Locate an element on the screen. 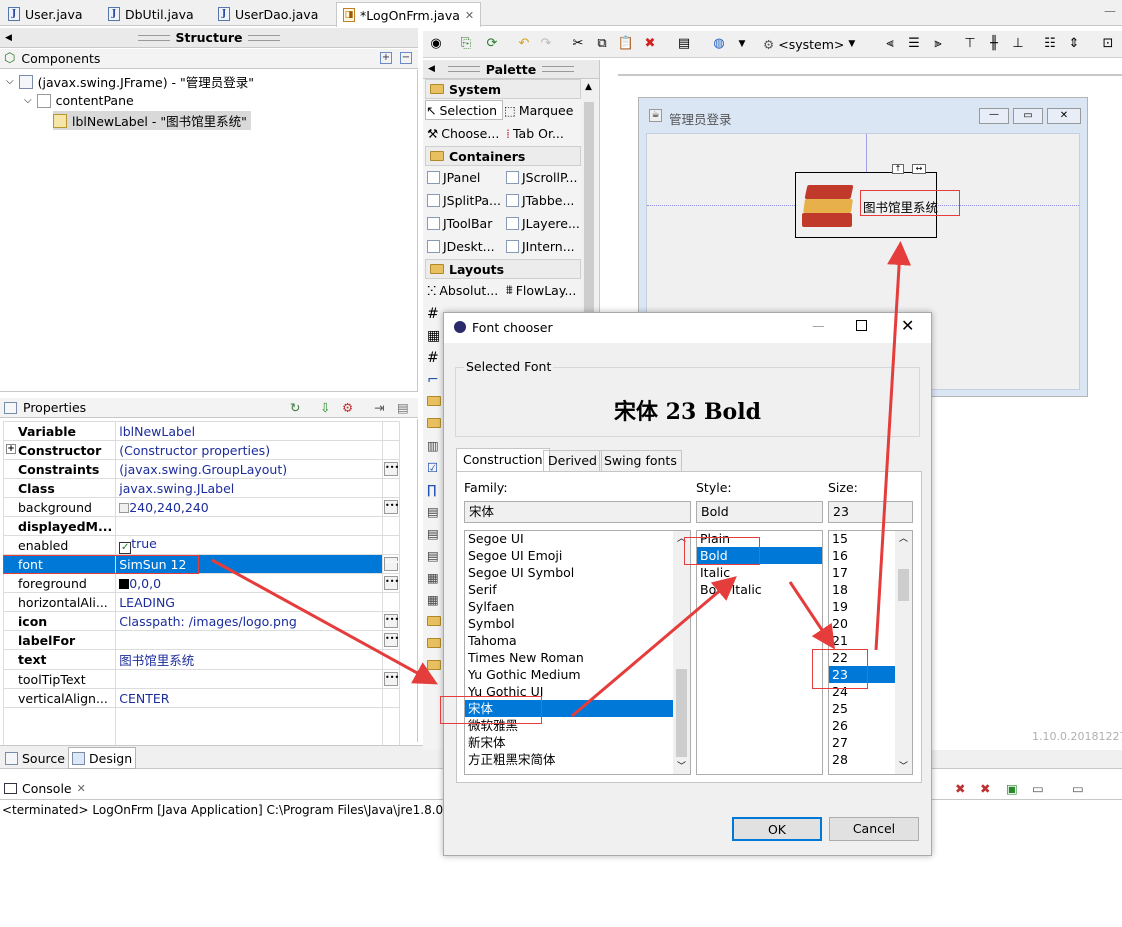 The width and height of the screenshot is (1122, 927). arrow-size-to-label is located at coordinates (893, 446).